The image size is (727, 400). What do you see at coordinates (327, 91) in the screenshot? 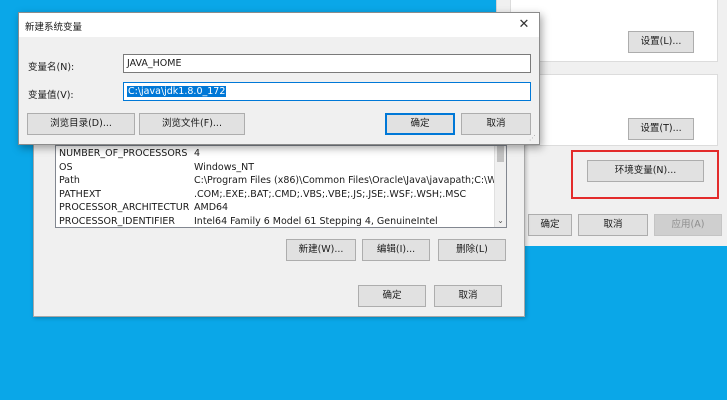
I see `variable-value-input: C:\java\jdk1.8.0_172` at bounding box center [327, 91].